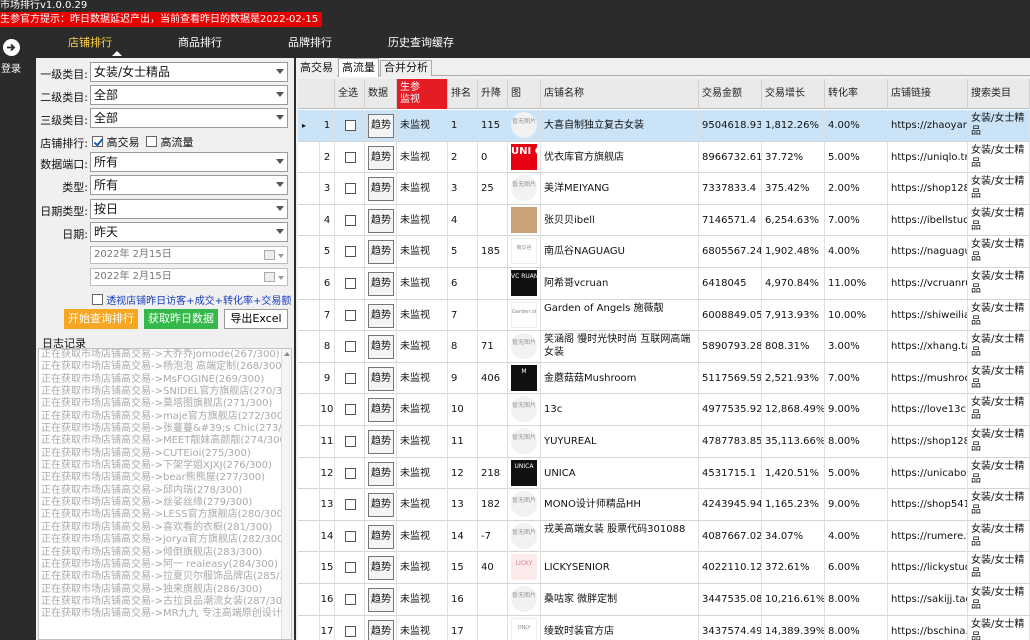 The image size is (1030, 640). Describe the element at coordinates (286, 494) in the screenshot. I see `log-scrollbar` at that location.